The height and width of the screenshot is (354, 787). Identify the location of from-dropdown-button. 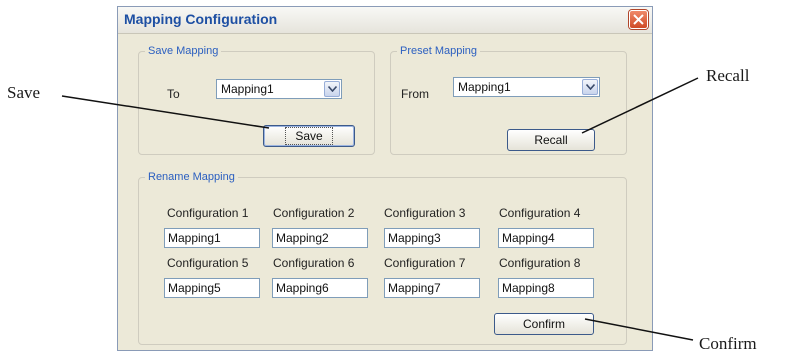
(590, 87).